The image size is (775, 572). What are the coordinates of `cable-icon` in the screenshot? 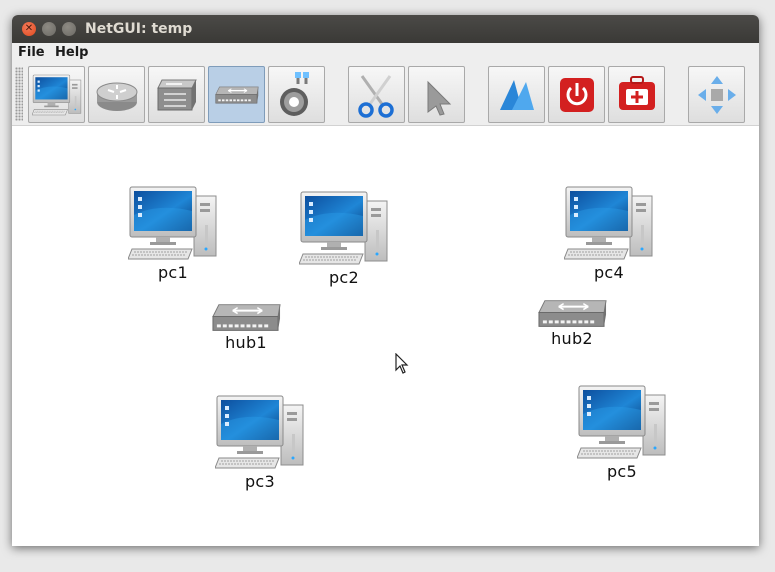 It's located at (294, 94).